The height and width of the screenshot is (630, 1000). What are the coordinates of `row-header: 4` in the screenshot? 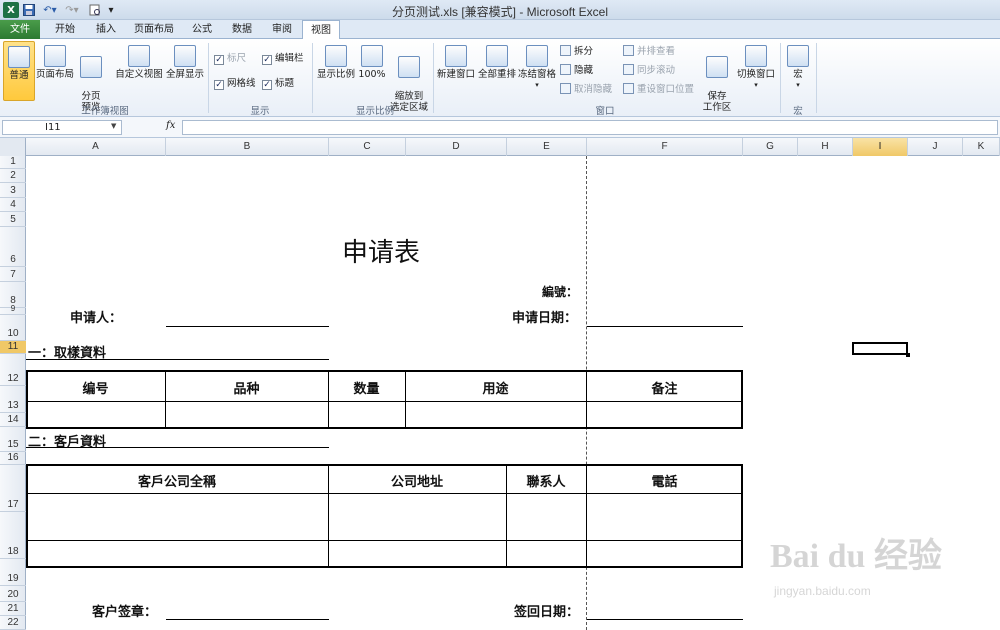 It's located at (13, 205).